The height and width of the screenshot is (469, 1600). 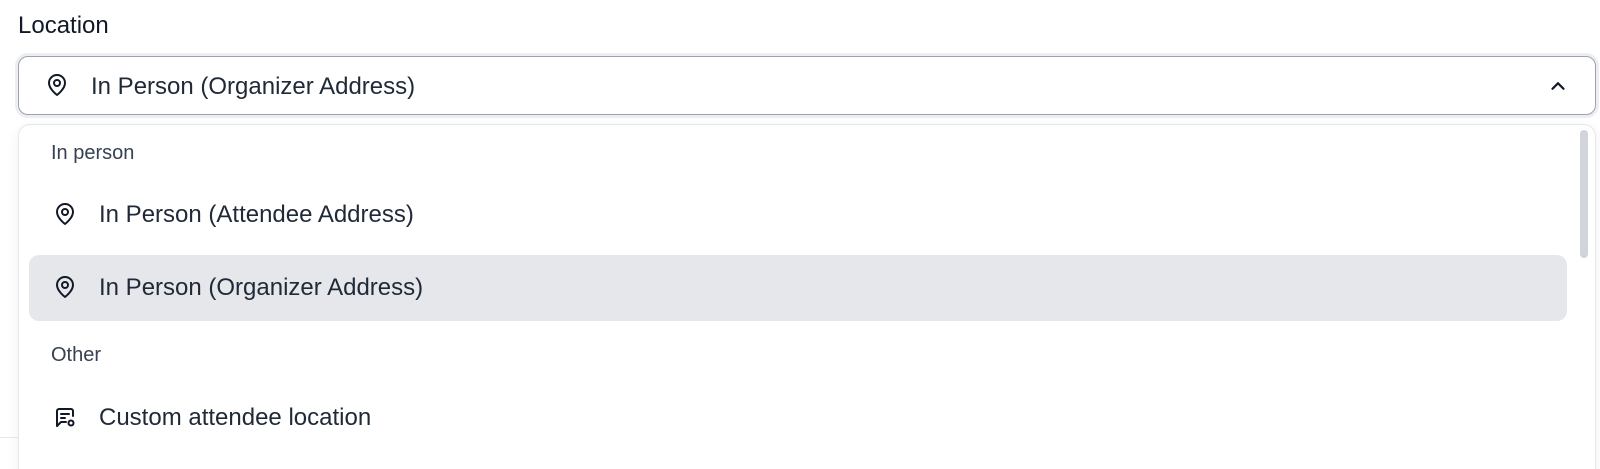 What do you see at coordinates (798, 288) in the screenshot?
I see `option-in-person-organizer-address: In Person (Organizer Address)` at bounding box center [798, 288].